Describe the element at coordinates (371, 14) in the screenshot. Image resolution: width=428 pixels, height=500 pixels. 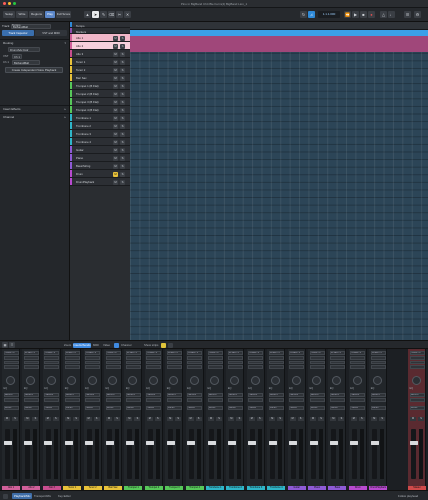
I see `record-icon: ●` at that location.